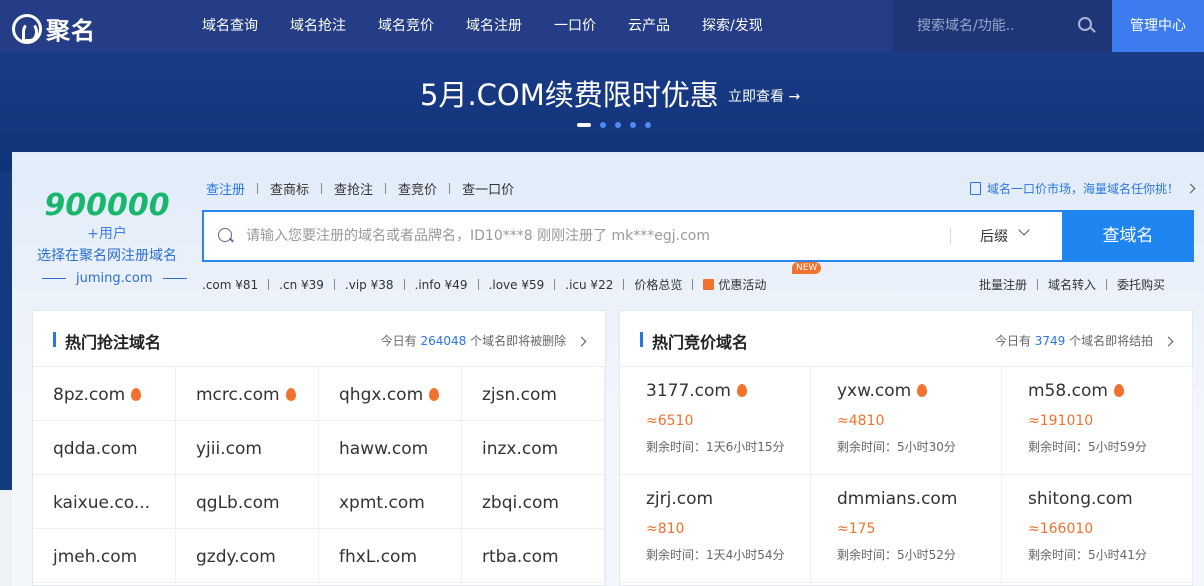 This screenshot has height=586, width=1204. Describe the element at coordinates (1097, 421) in the screenshot. I see `bid-cell: m58.com ≈191010 剩余时间：5小时59分` at that location.